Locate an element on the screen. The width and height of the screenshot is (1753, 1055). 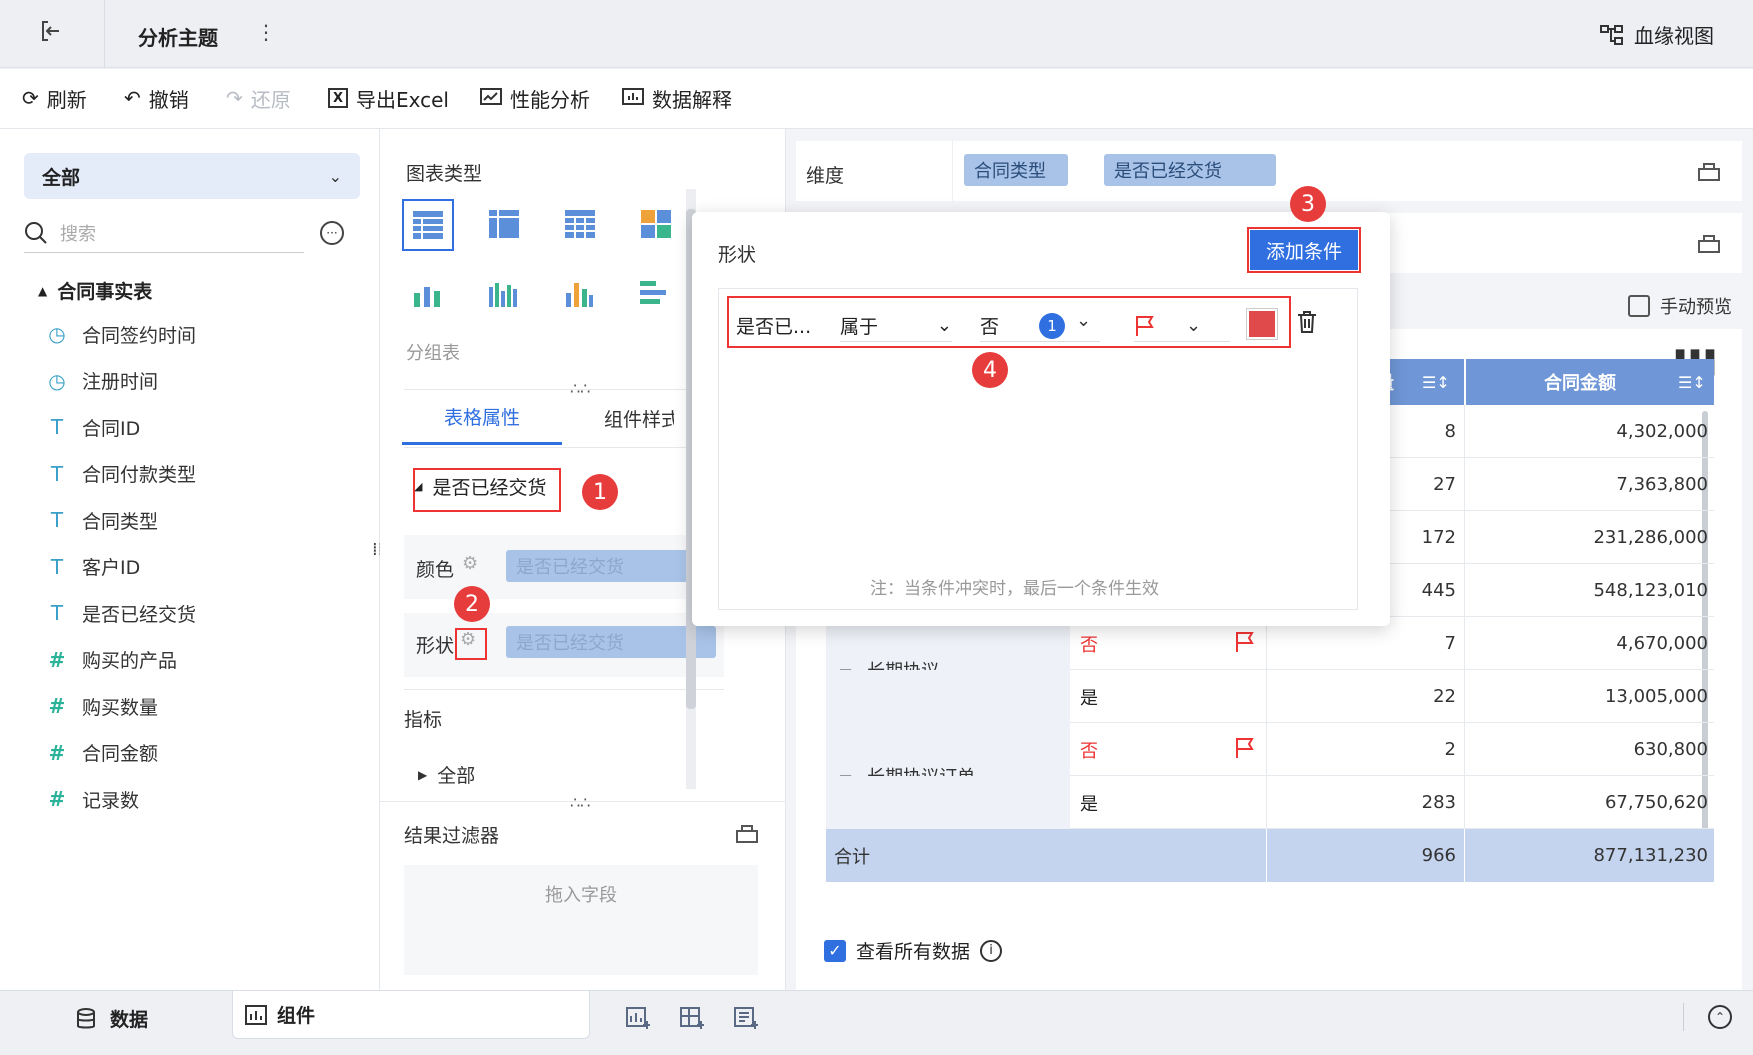
more-icon: ⋮ is located at coordinates (266, 32).